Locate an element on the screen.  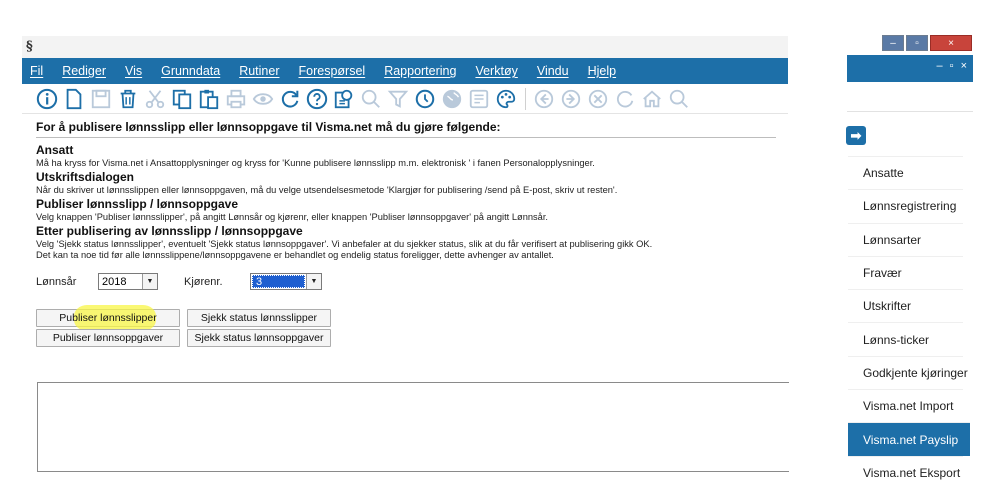
divider is located at coordinates (910, 111).